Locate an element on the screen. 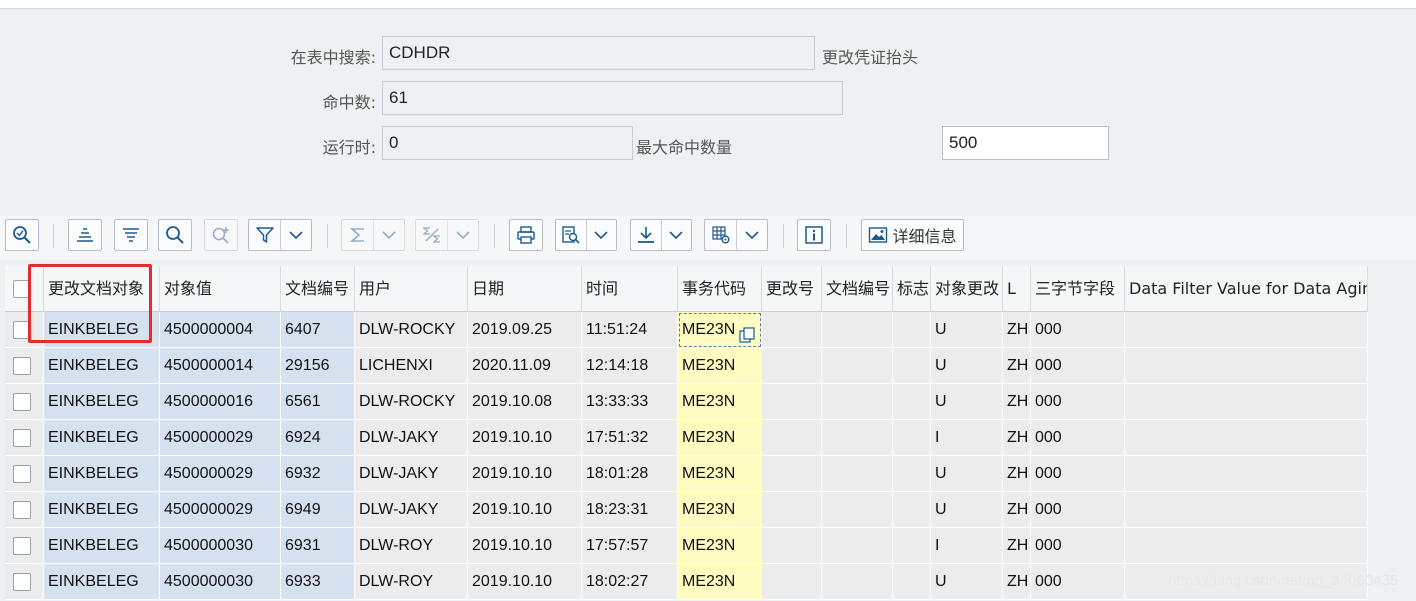 This screenshot has height=601, width=1416. column-header-data-filter-value: Data Filter Value for Data Aging is located at coordinates (1246, 289).